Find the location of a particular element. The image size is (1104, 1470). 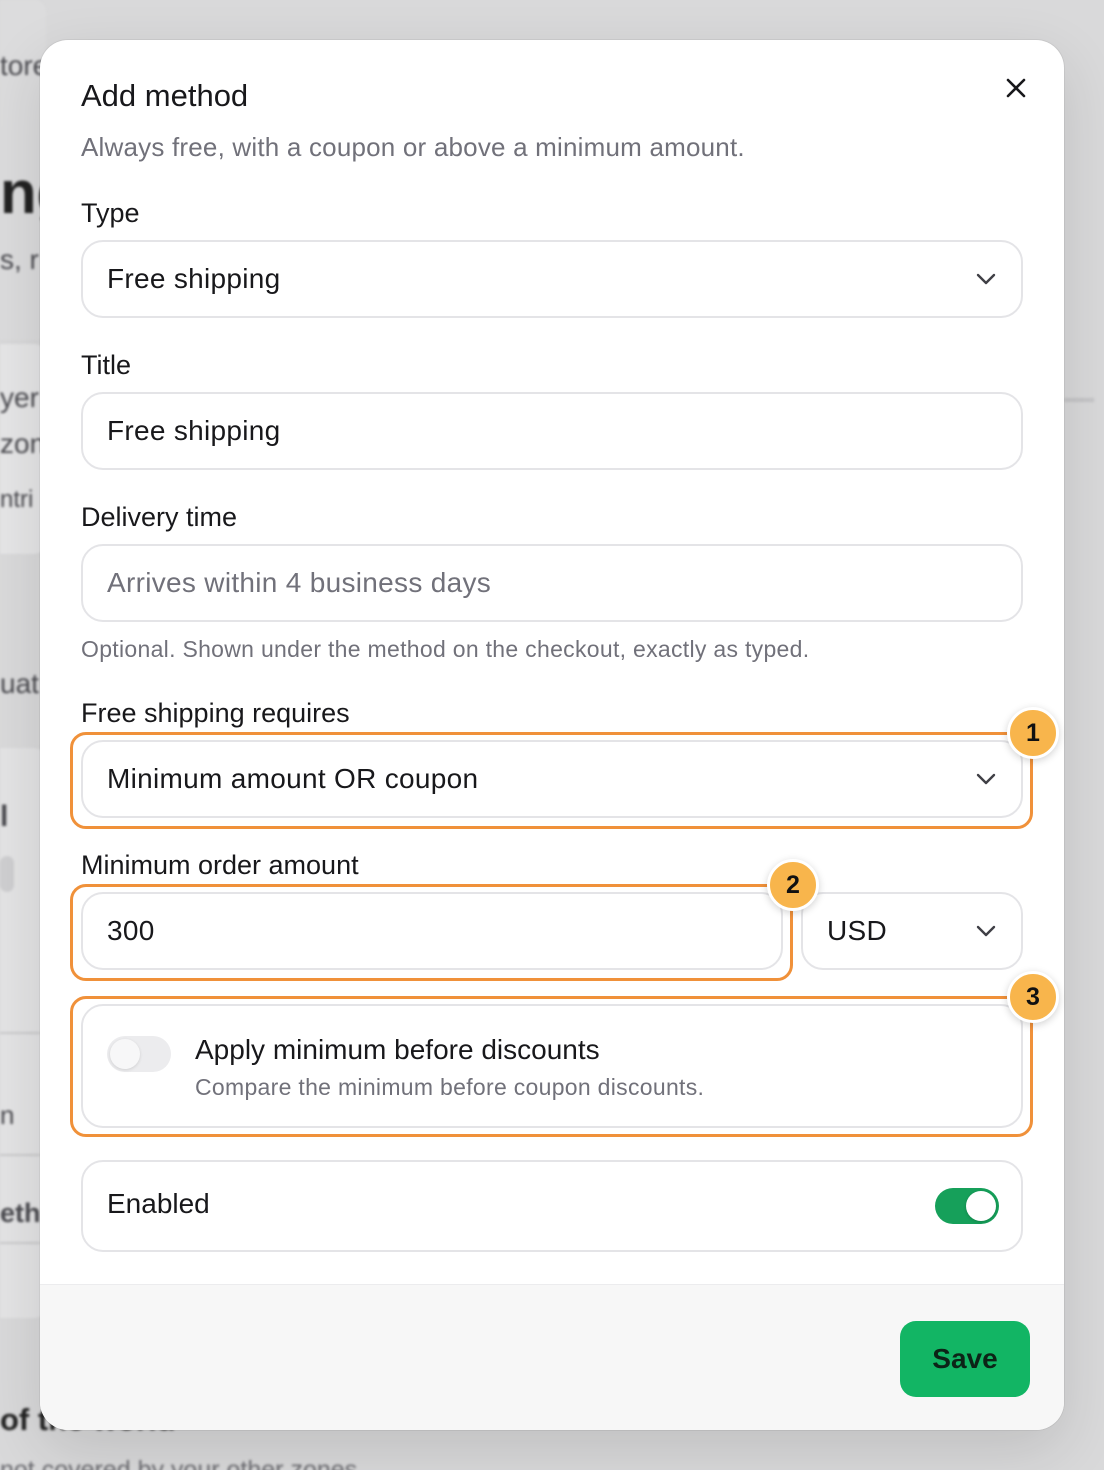

bg-text: n is located at coordinates (7, 1115).